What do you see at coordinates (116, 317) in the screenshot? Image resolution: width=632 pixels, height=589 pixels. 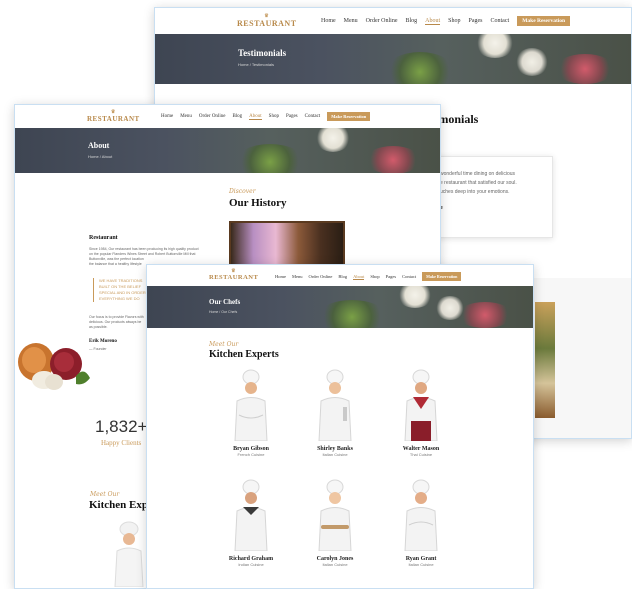 I see `body2-text-1: Our focus is to provide Flavors with` at bounding box center [116, 317].